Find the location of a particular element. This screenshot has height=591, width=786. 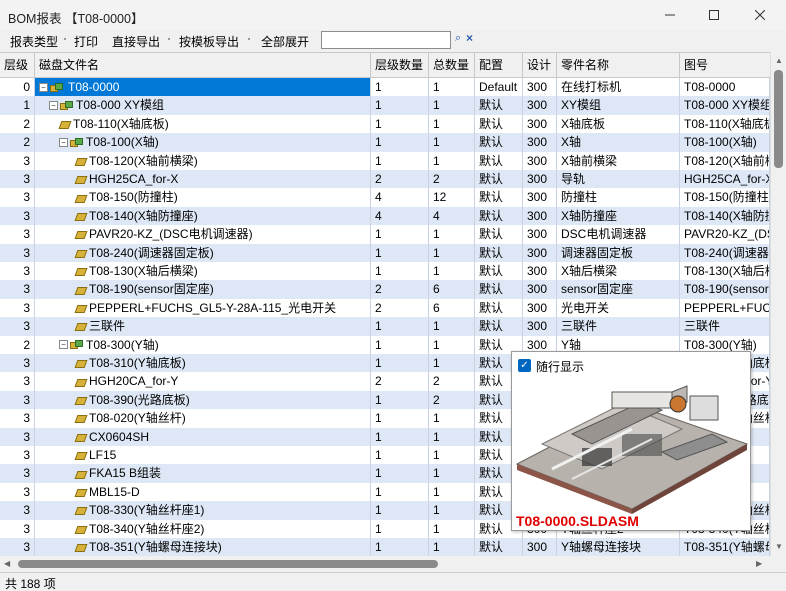

cell-part-name: 光电开关 is located at coordinates (618, 308).